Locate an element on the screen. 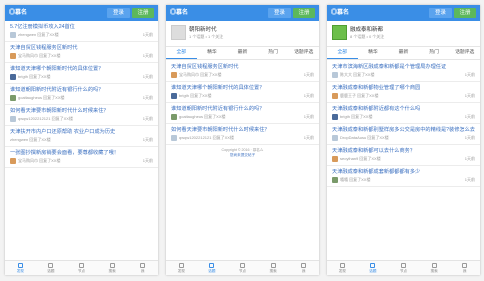 Image resolution: width=484 pixels, height=281 pixels. topic-title: 天津融成泰和新都可以去什么商务？ is located at coordinates (403, 151).